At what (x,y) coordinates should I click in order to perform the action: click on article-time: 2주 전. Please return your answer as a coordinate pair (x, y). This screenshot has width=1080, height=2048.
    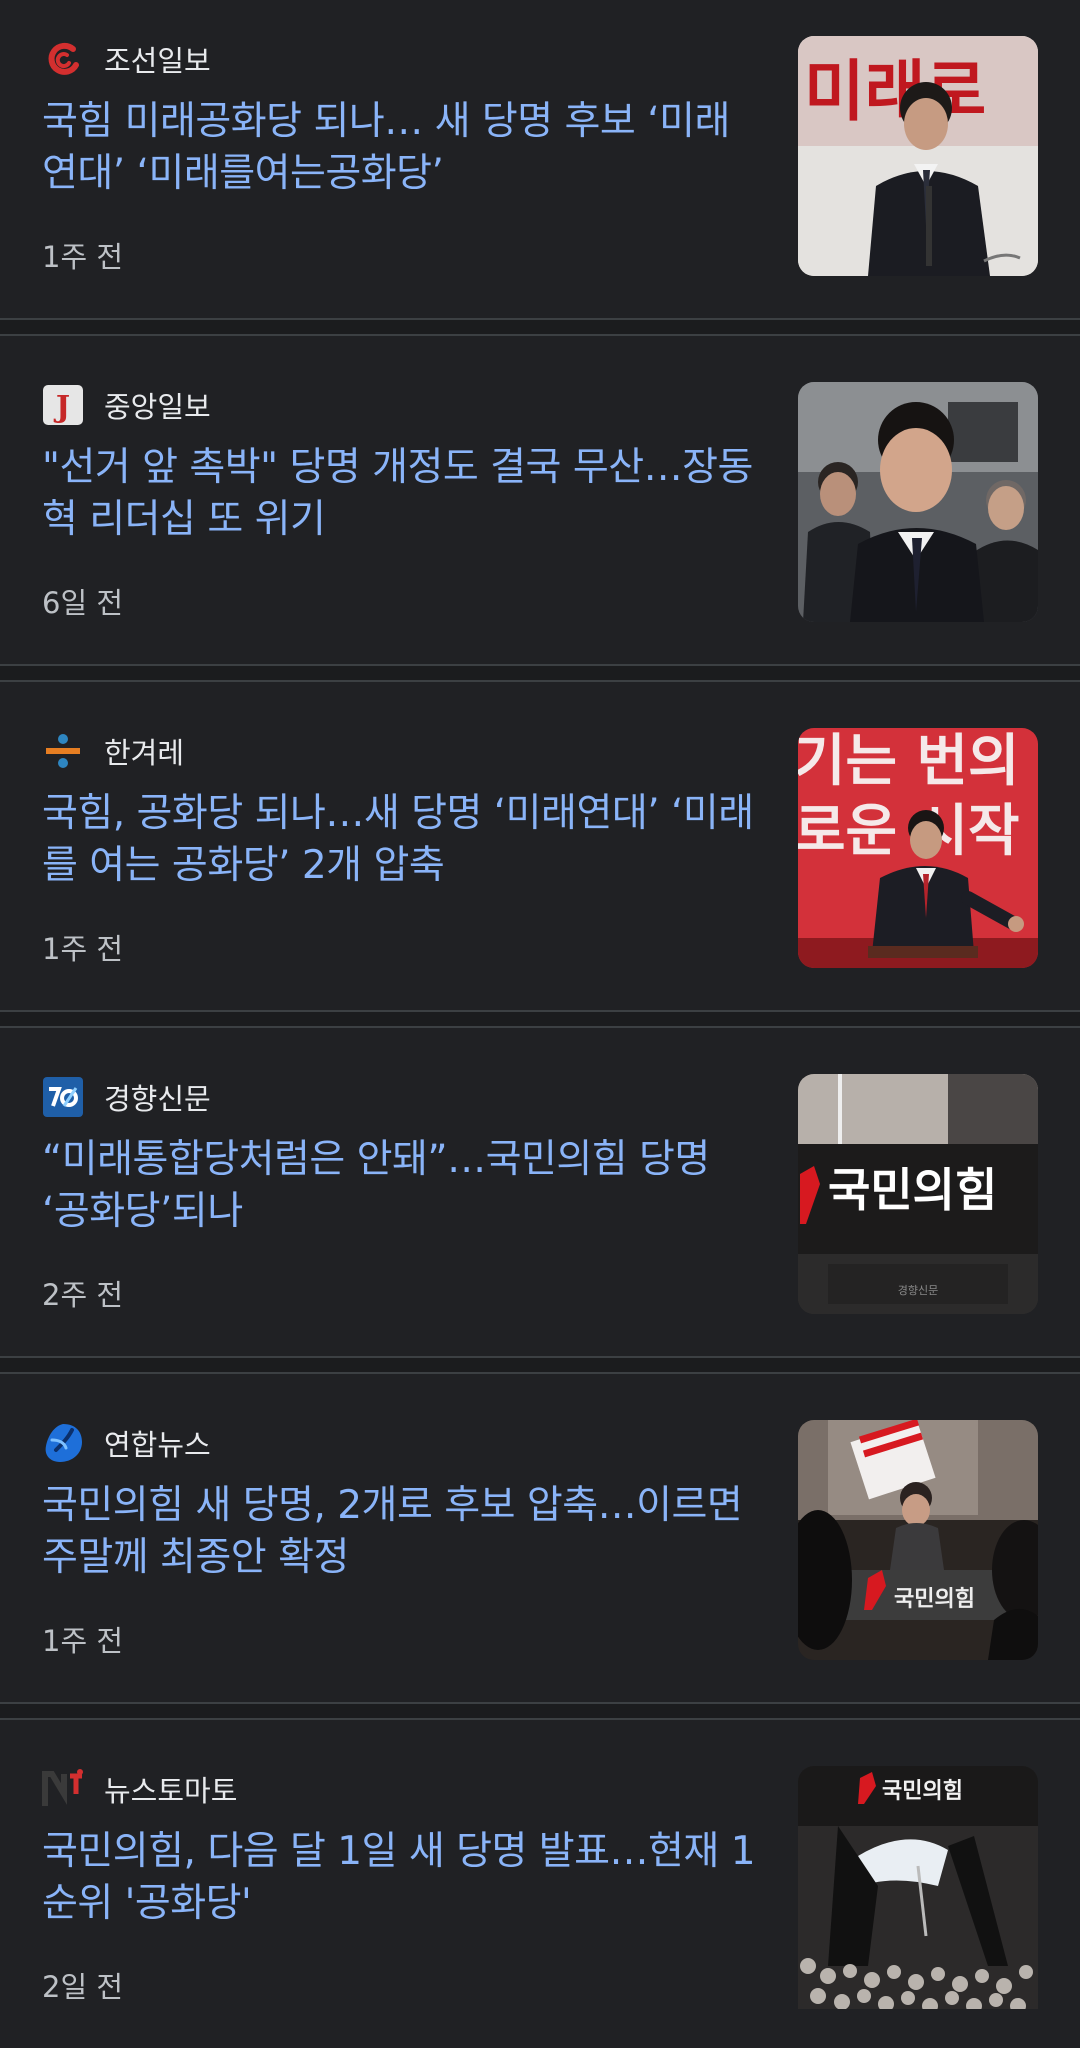
    Looking at the image, I should click on (83, 1295).